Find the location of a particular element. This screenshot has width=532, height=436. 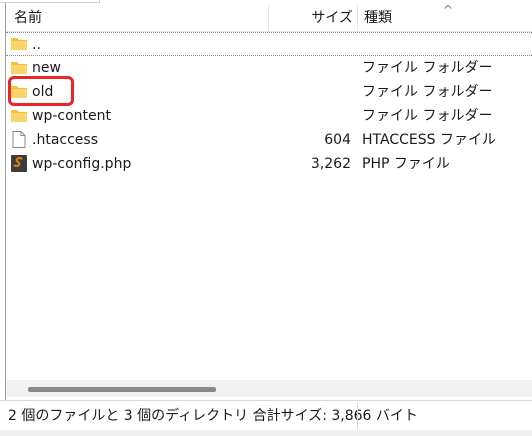

file-name: wp-content is located at coordinates (71, 116).